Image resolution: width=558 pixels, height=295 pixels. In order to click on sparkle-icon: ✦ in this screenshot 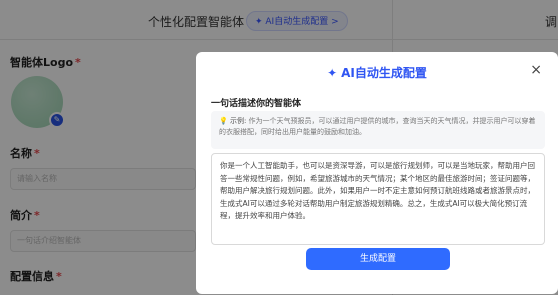, I will do `click(332, 73)`.